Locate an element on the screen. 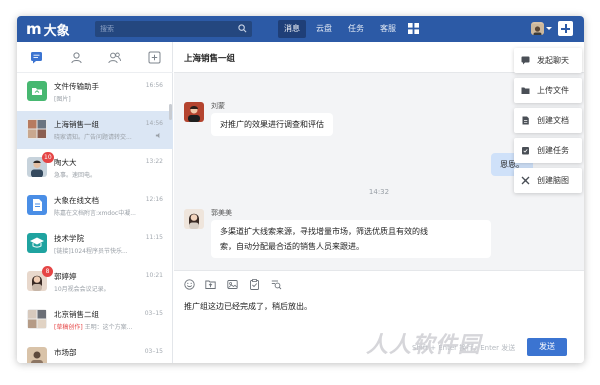 The height and width of the screenshot is (385, 600). conversation-time: 12:16 is located at coordinates (154, 199).